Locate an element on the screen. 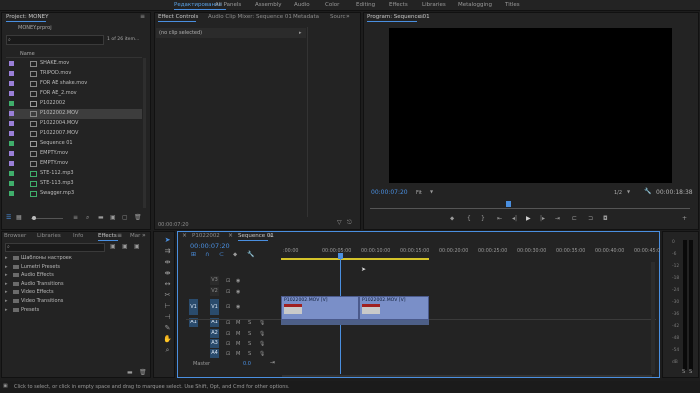 The height and width of the screenshot is (393, 700). lift-icon: ⊏ is located at coordinates (574, 219).